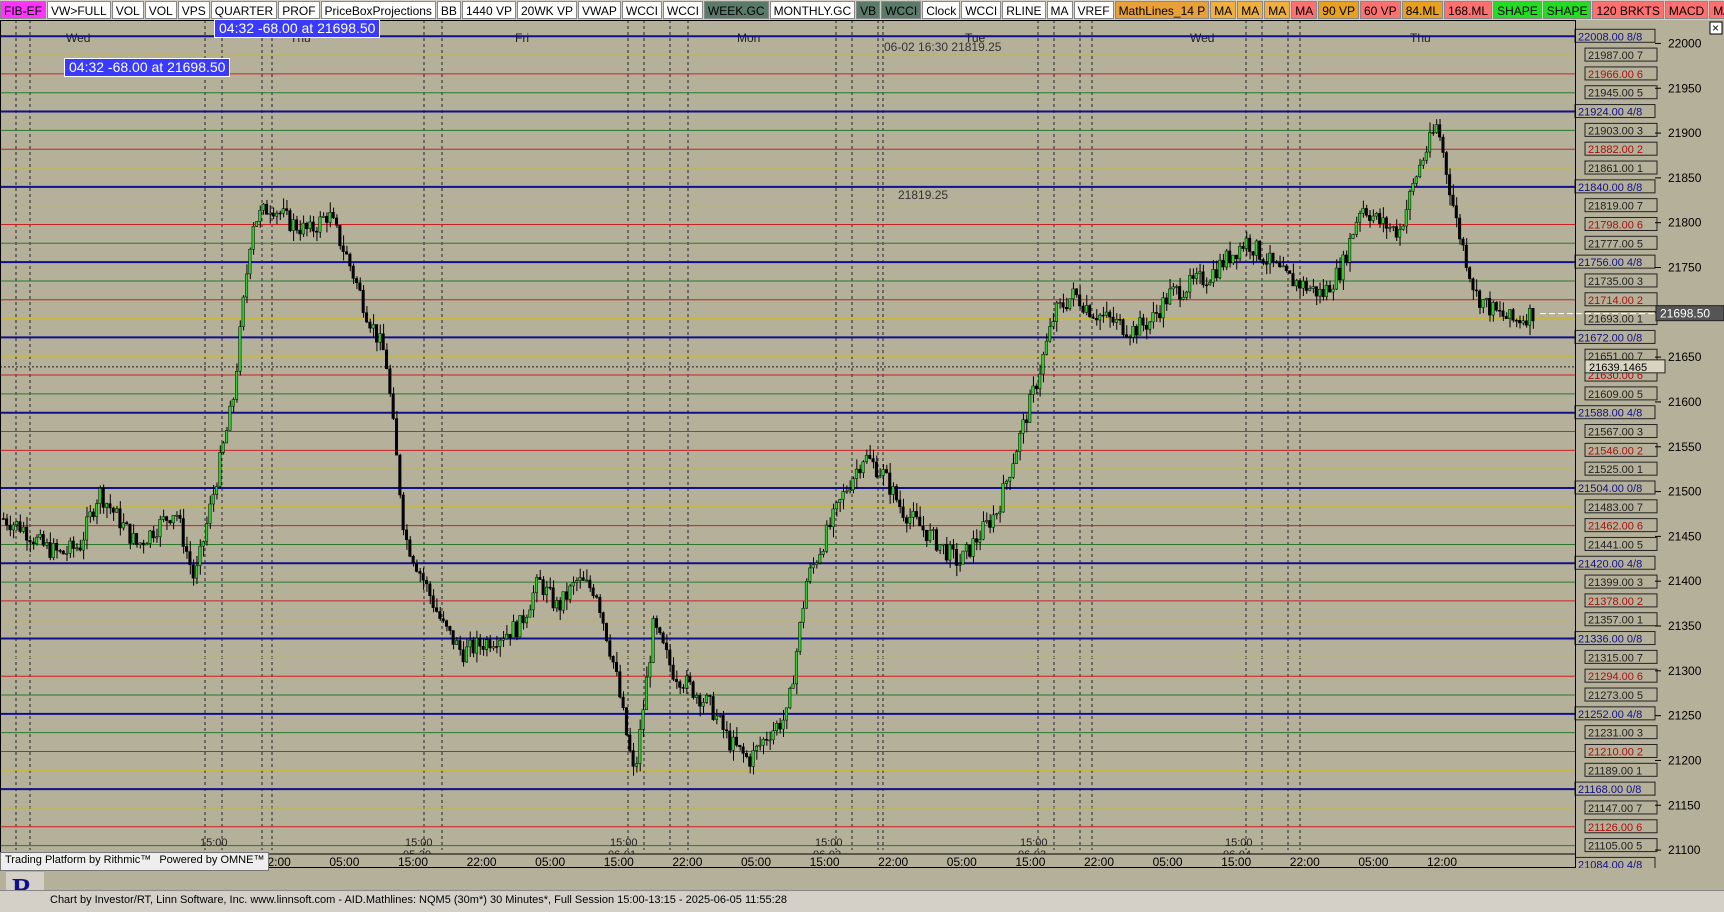  I want to click on time-axis-label: 22:00, so click(482, 861).